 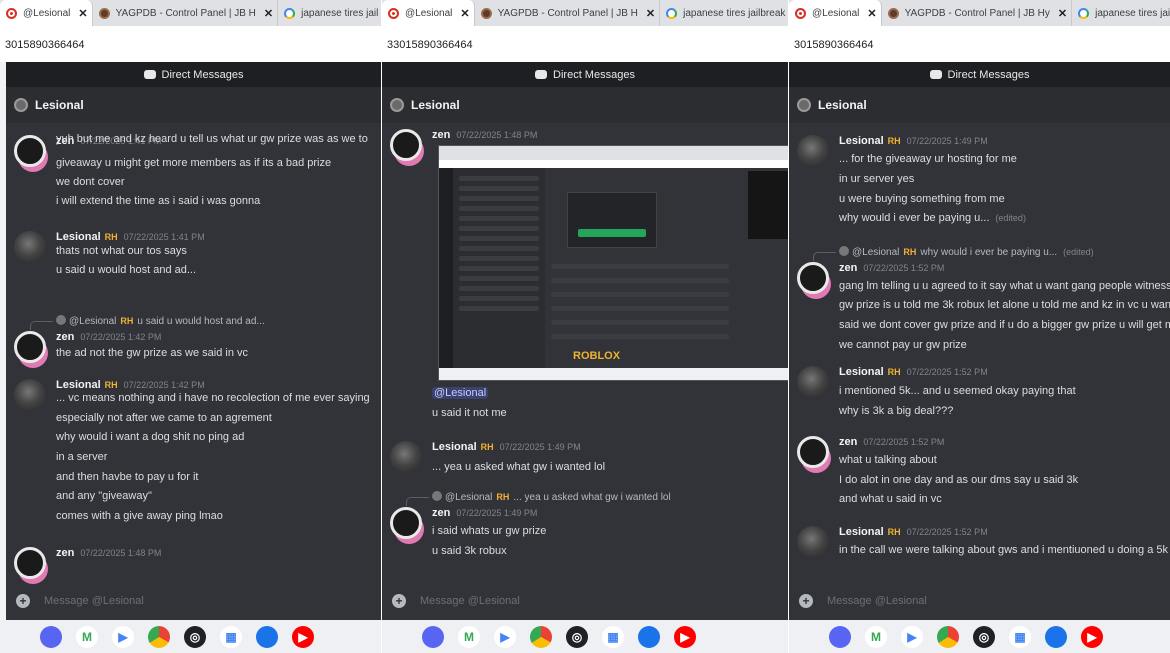 I want to click on reply-avatar, so click(x=437, y=496).